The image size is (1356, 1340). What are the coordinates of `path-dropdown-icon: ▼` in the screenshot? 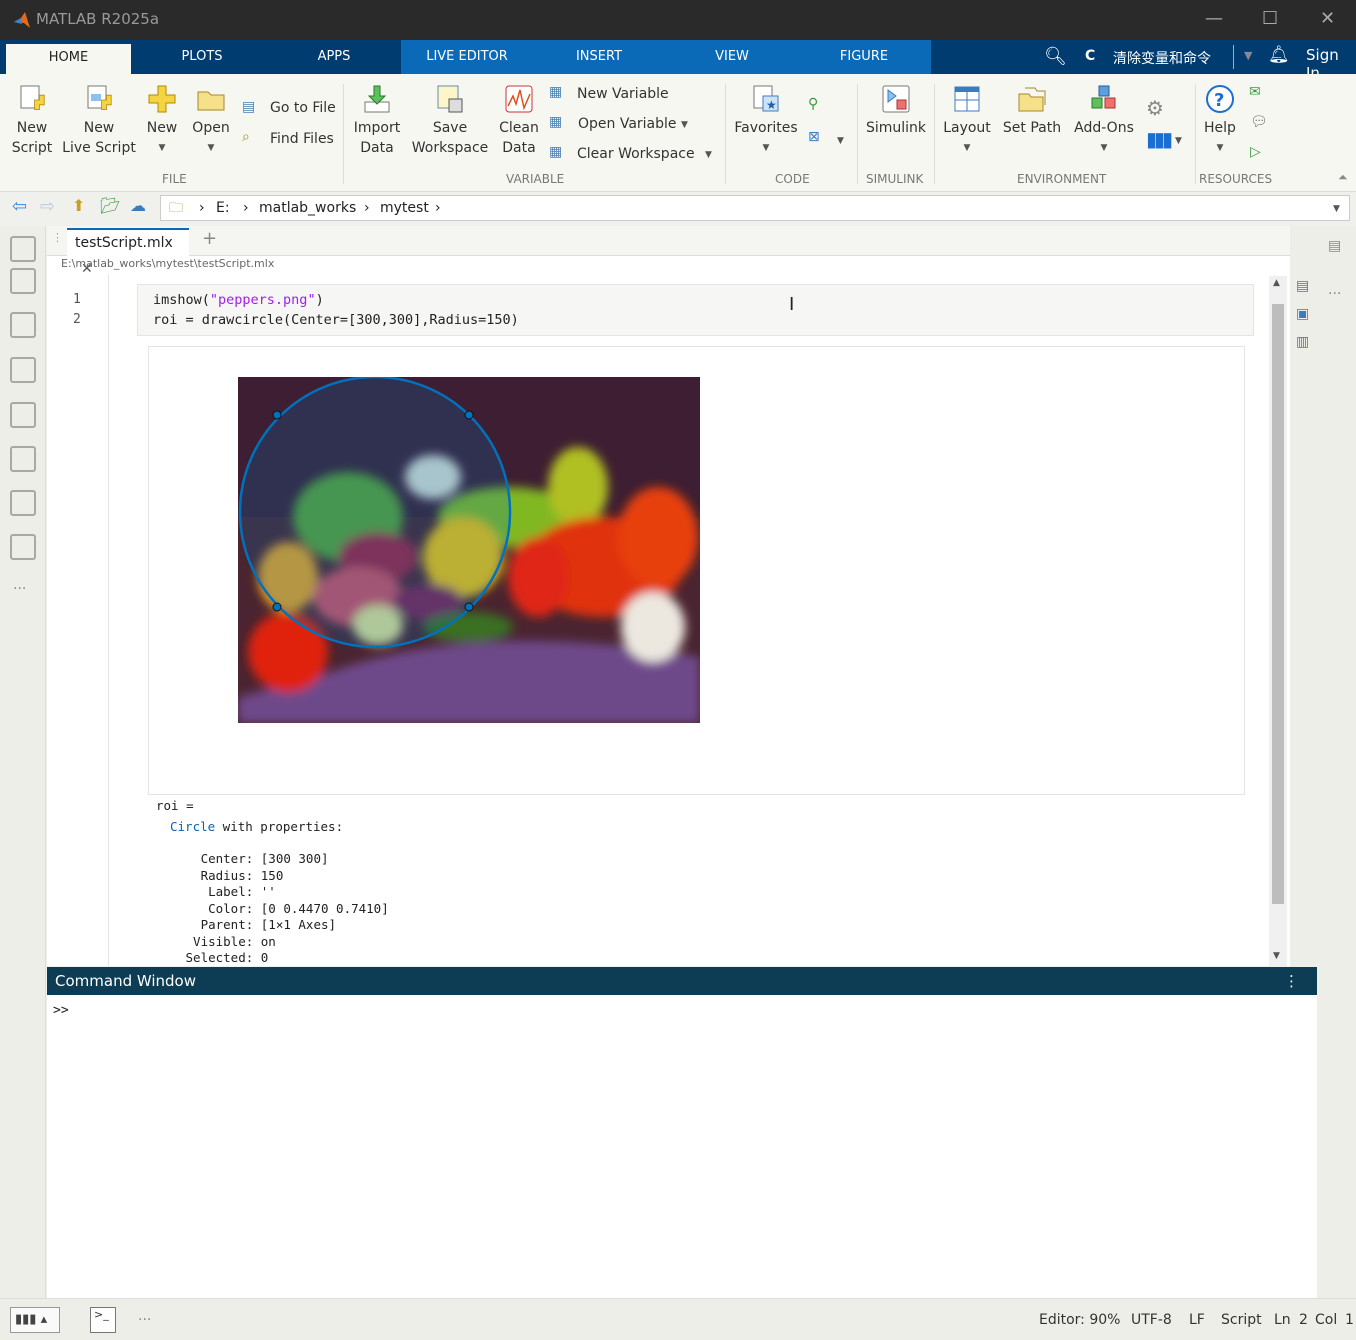 It's located at (1336, 209).